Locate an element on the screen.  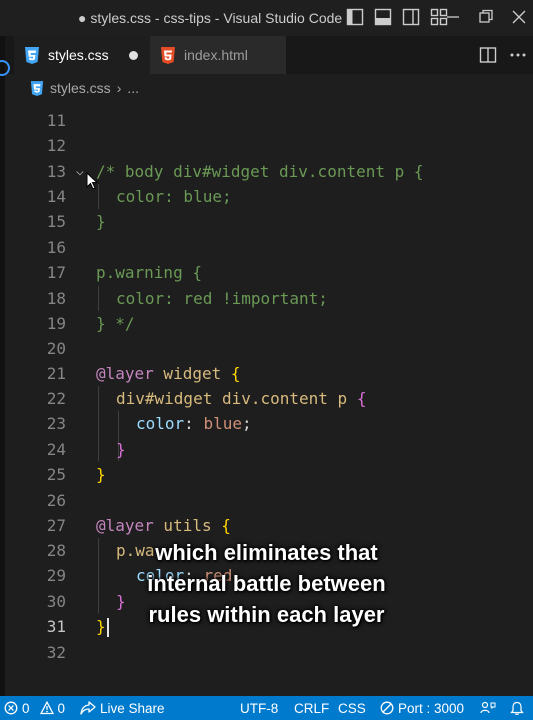
code-line: 19 } */ is located at coordinates (266, 323).